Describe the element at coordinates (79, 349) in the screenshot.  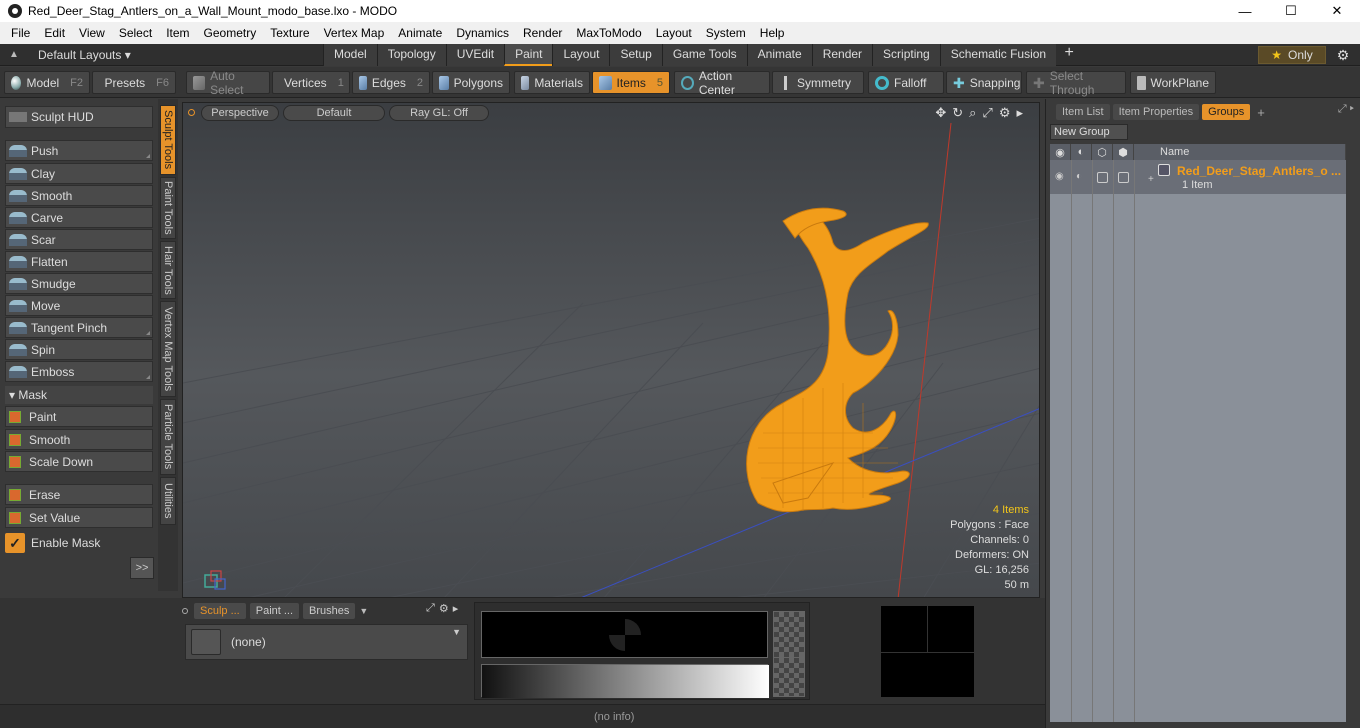
I see `tool-spin-button: Spin` at that location.